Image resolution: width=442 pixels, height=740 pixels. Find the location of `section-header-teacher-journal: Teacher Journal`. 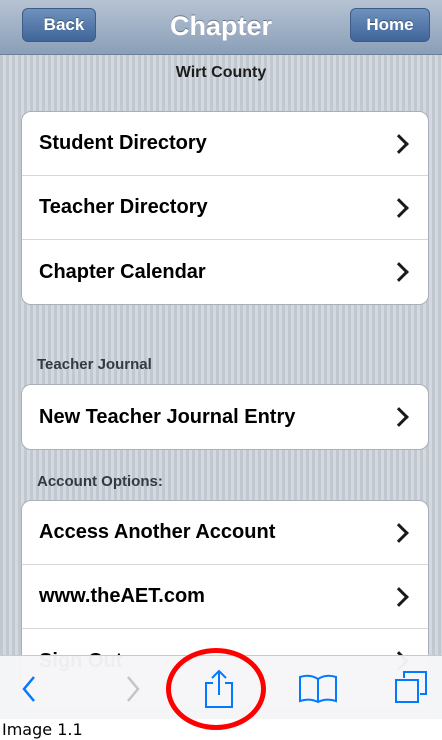

section-header-teacher-journal: Teacher Journal is located at coordinates (94, 364).